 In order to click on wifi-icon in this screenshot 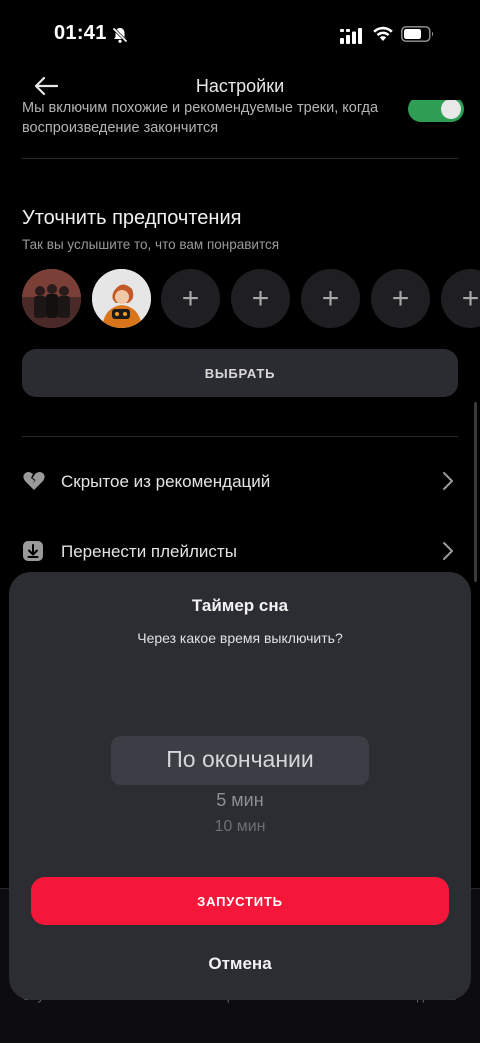, I will do `click(383, 36)`.